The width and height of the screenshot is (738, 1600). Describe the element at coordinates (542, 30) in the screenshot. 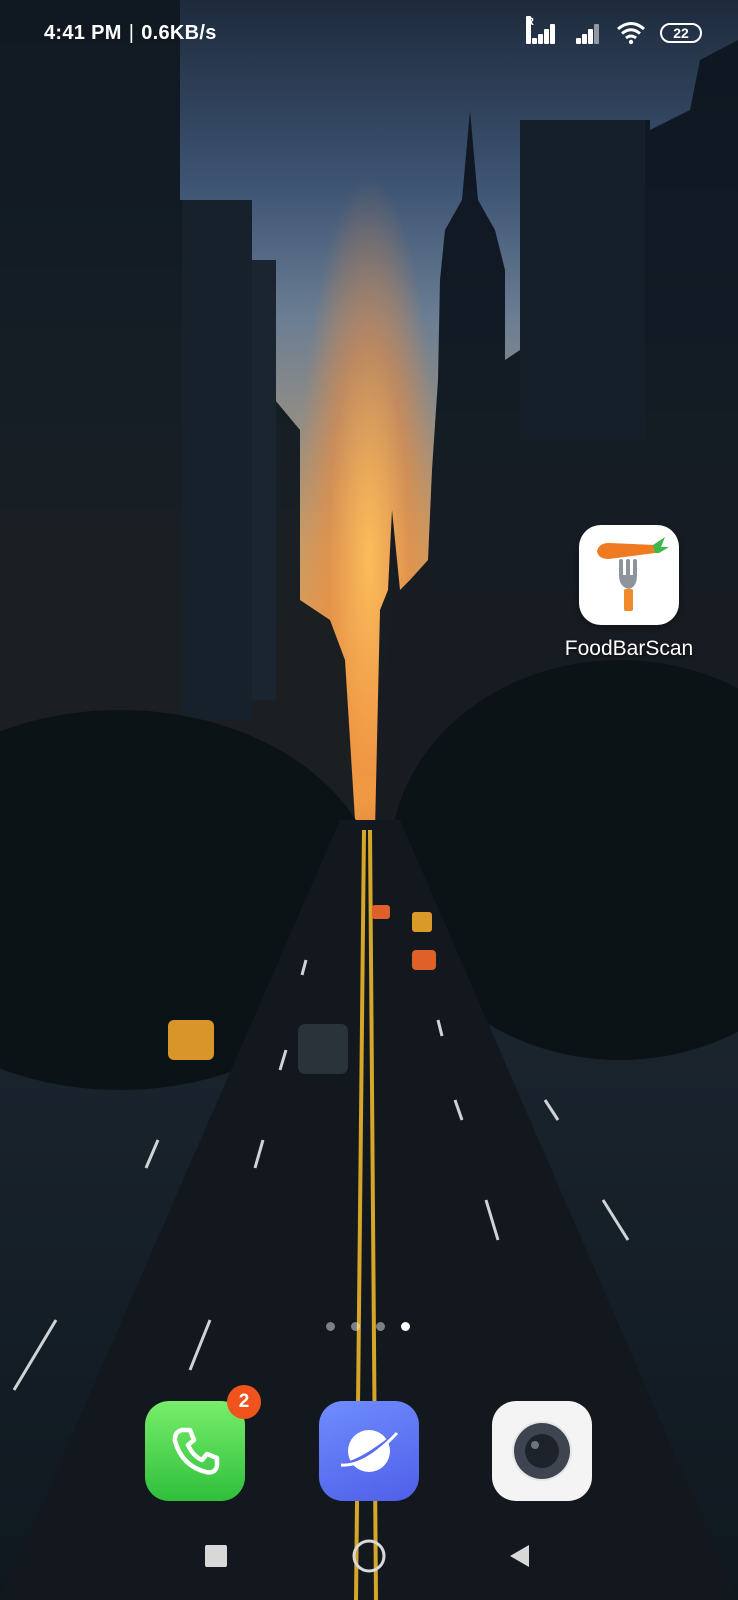

I see `signal-icon: R` at that location.